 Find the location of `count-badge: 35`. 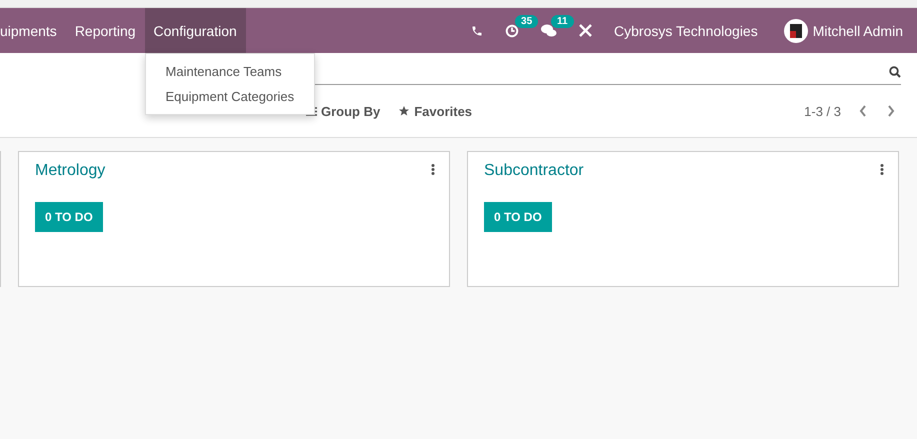

count-badge: 35 is located at coordinates (526, 21).